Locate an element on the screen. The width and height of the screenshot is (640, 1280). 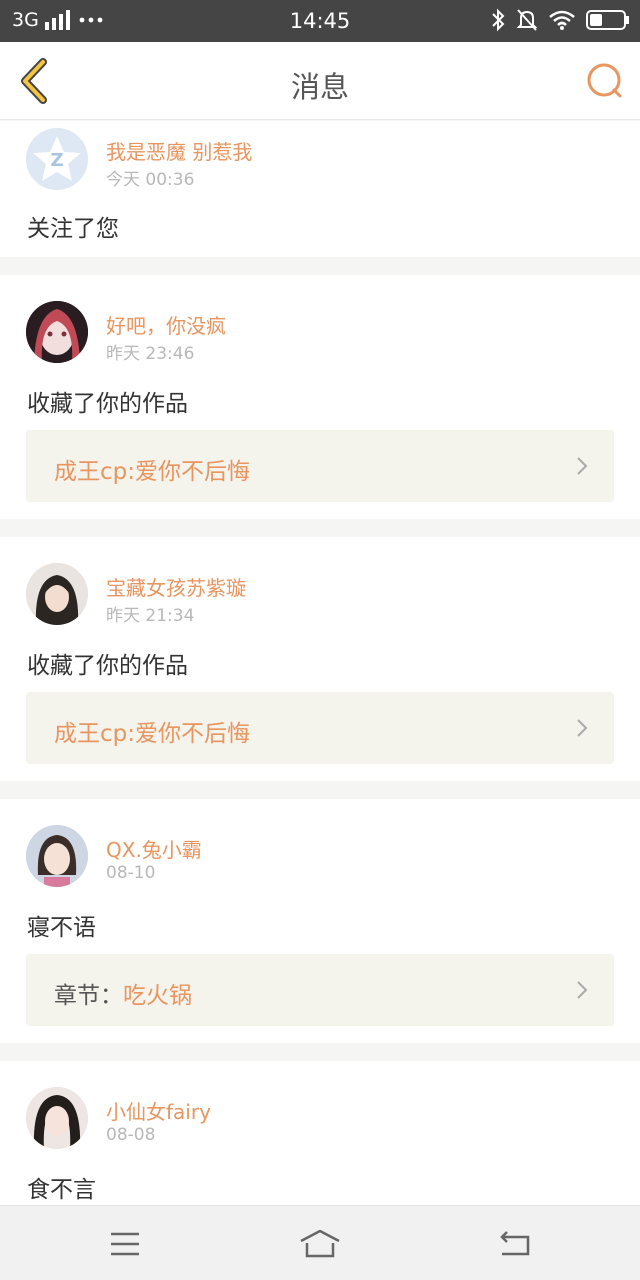
user-name: 宝藏女孩苏紫璇 is located at coordinates (176, 586).